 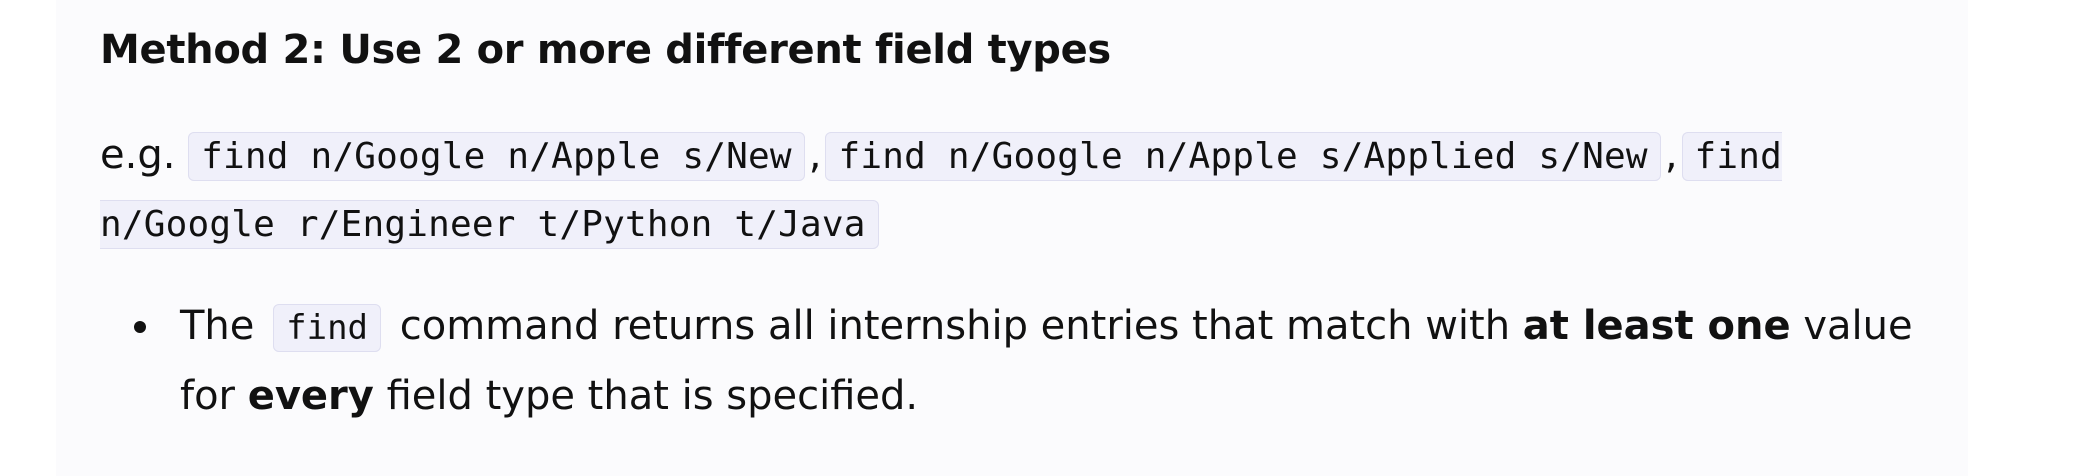 What do you see at coordinates (1656, 326) in the screenshot?
I see `bold-text: at least one` at bounding box center [1656, 326].